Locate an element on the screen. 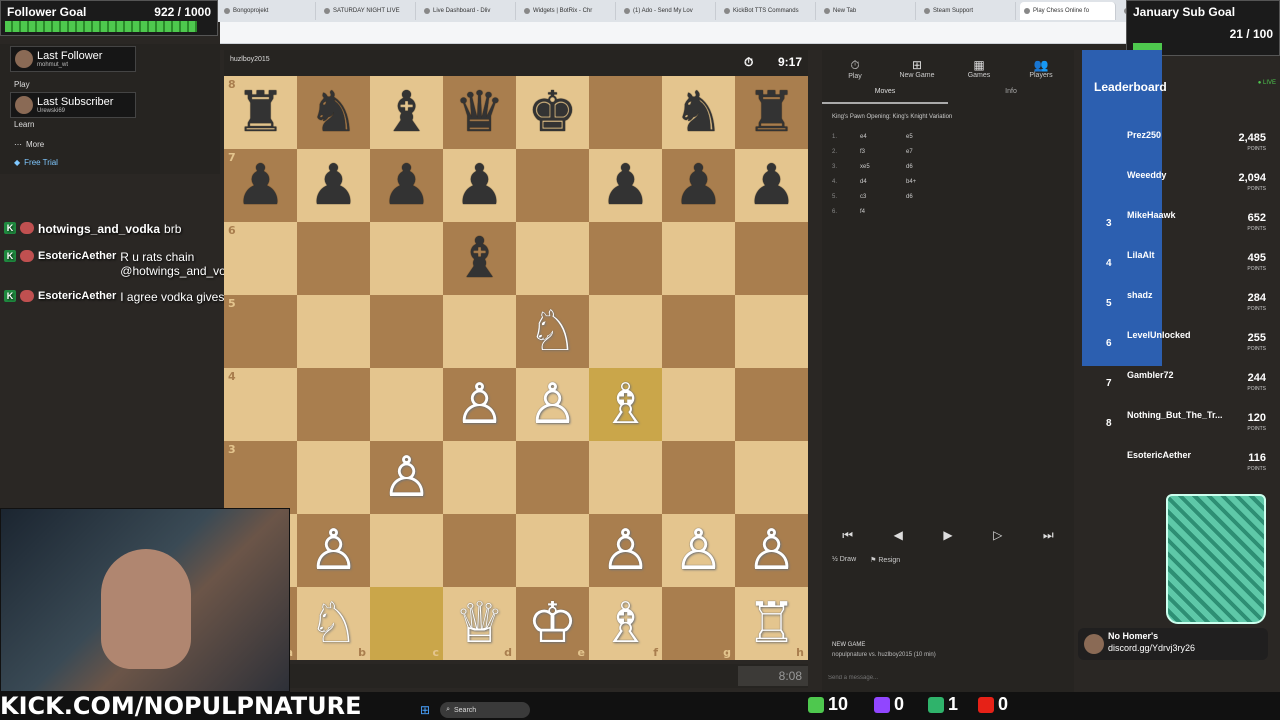 The width and height of the screenshot is (1280, 720). prev-move-button: ◀ is located at coordinates (898, 535).